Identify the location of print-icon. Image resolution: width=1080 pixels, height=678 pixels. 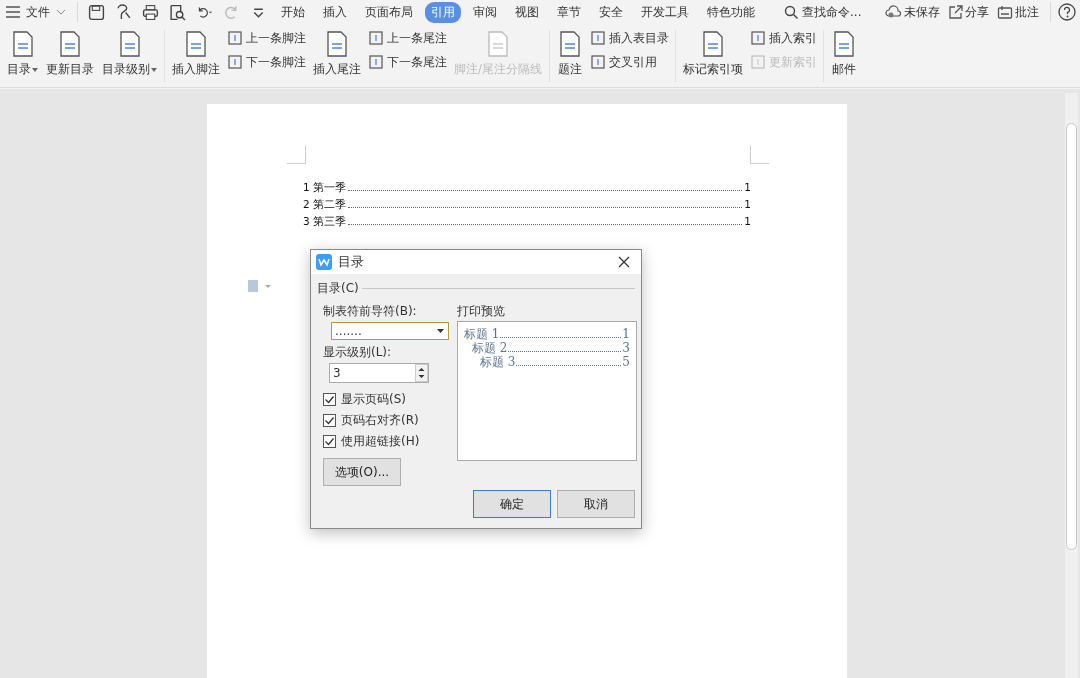
(150, 12).